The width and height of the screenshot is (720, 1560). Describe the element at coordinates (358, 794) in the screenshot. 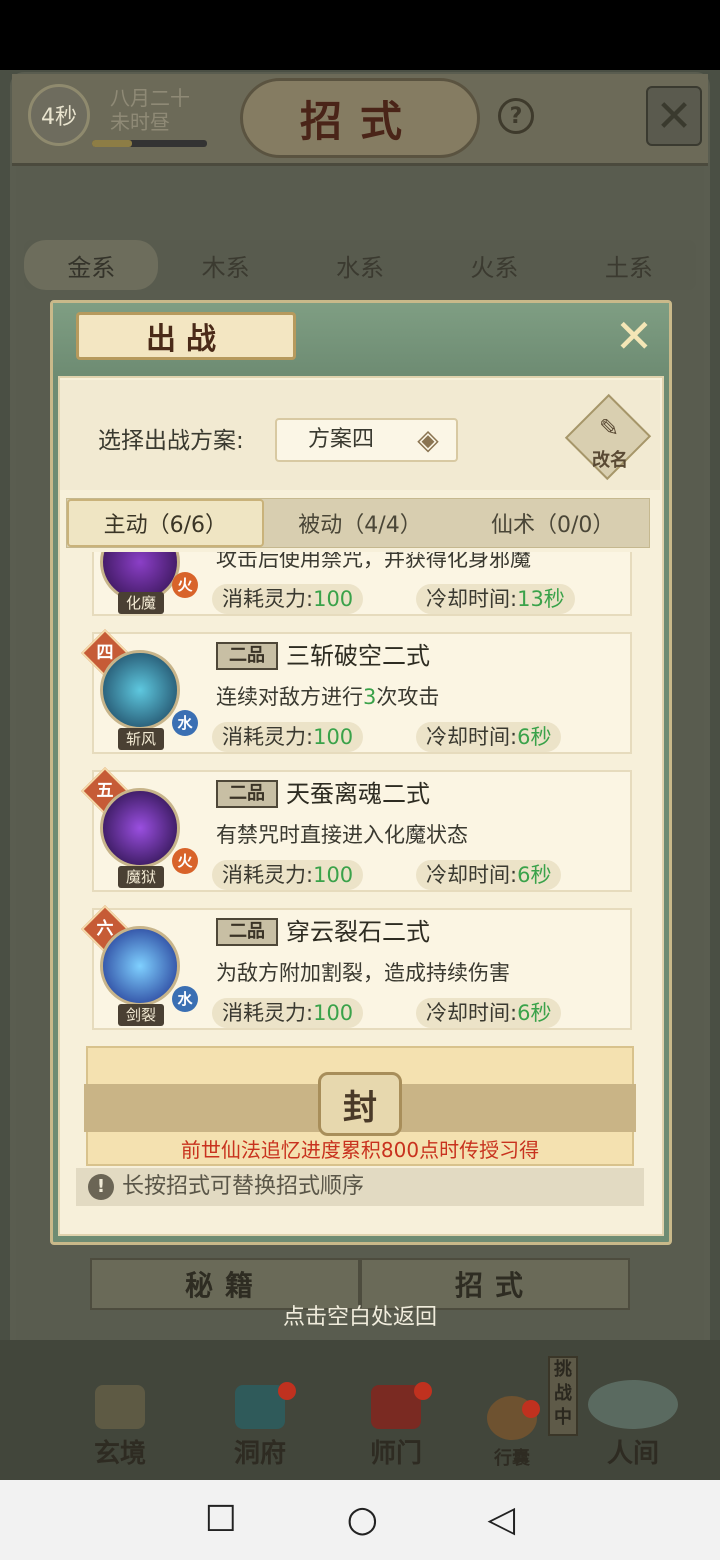

I see `skill-name: 天蚕离魂二式` at that location.